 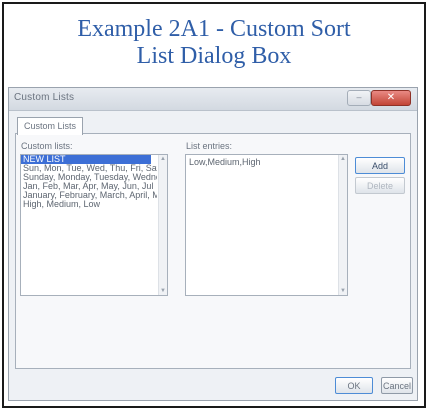 I want to click on list-item: High, Medium, Low, so click(x=89, y=204).